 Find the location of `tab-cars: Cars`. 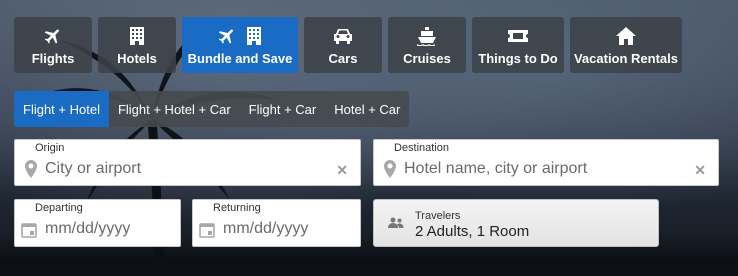

tab-cars: Cars is located at coordinates (343, 45).